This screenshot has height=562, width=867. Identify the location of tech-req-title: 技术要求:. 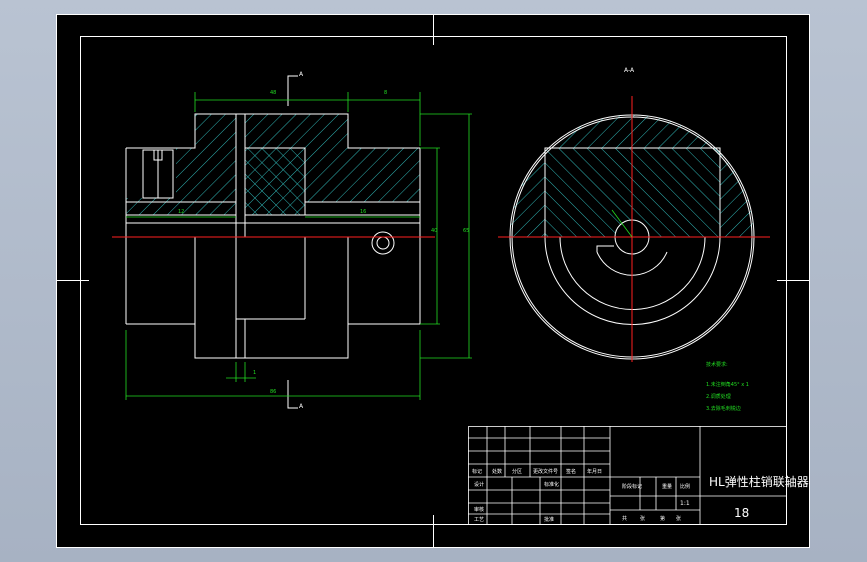
(717, 364).